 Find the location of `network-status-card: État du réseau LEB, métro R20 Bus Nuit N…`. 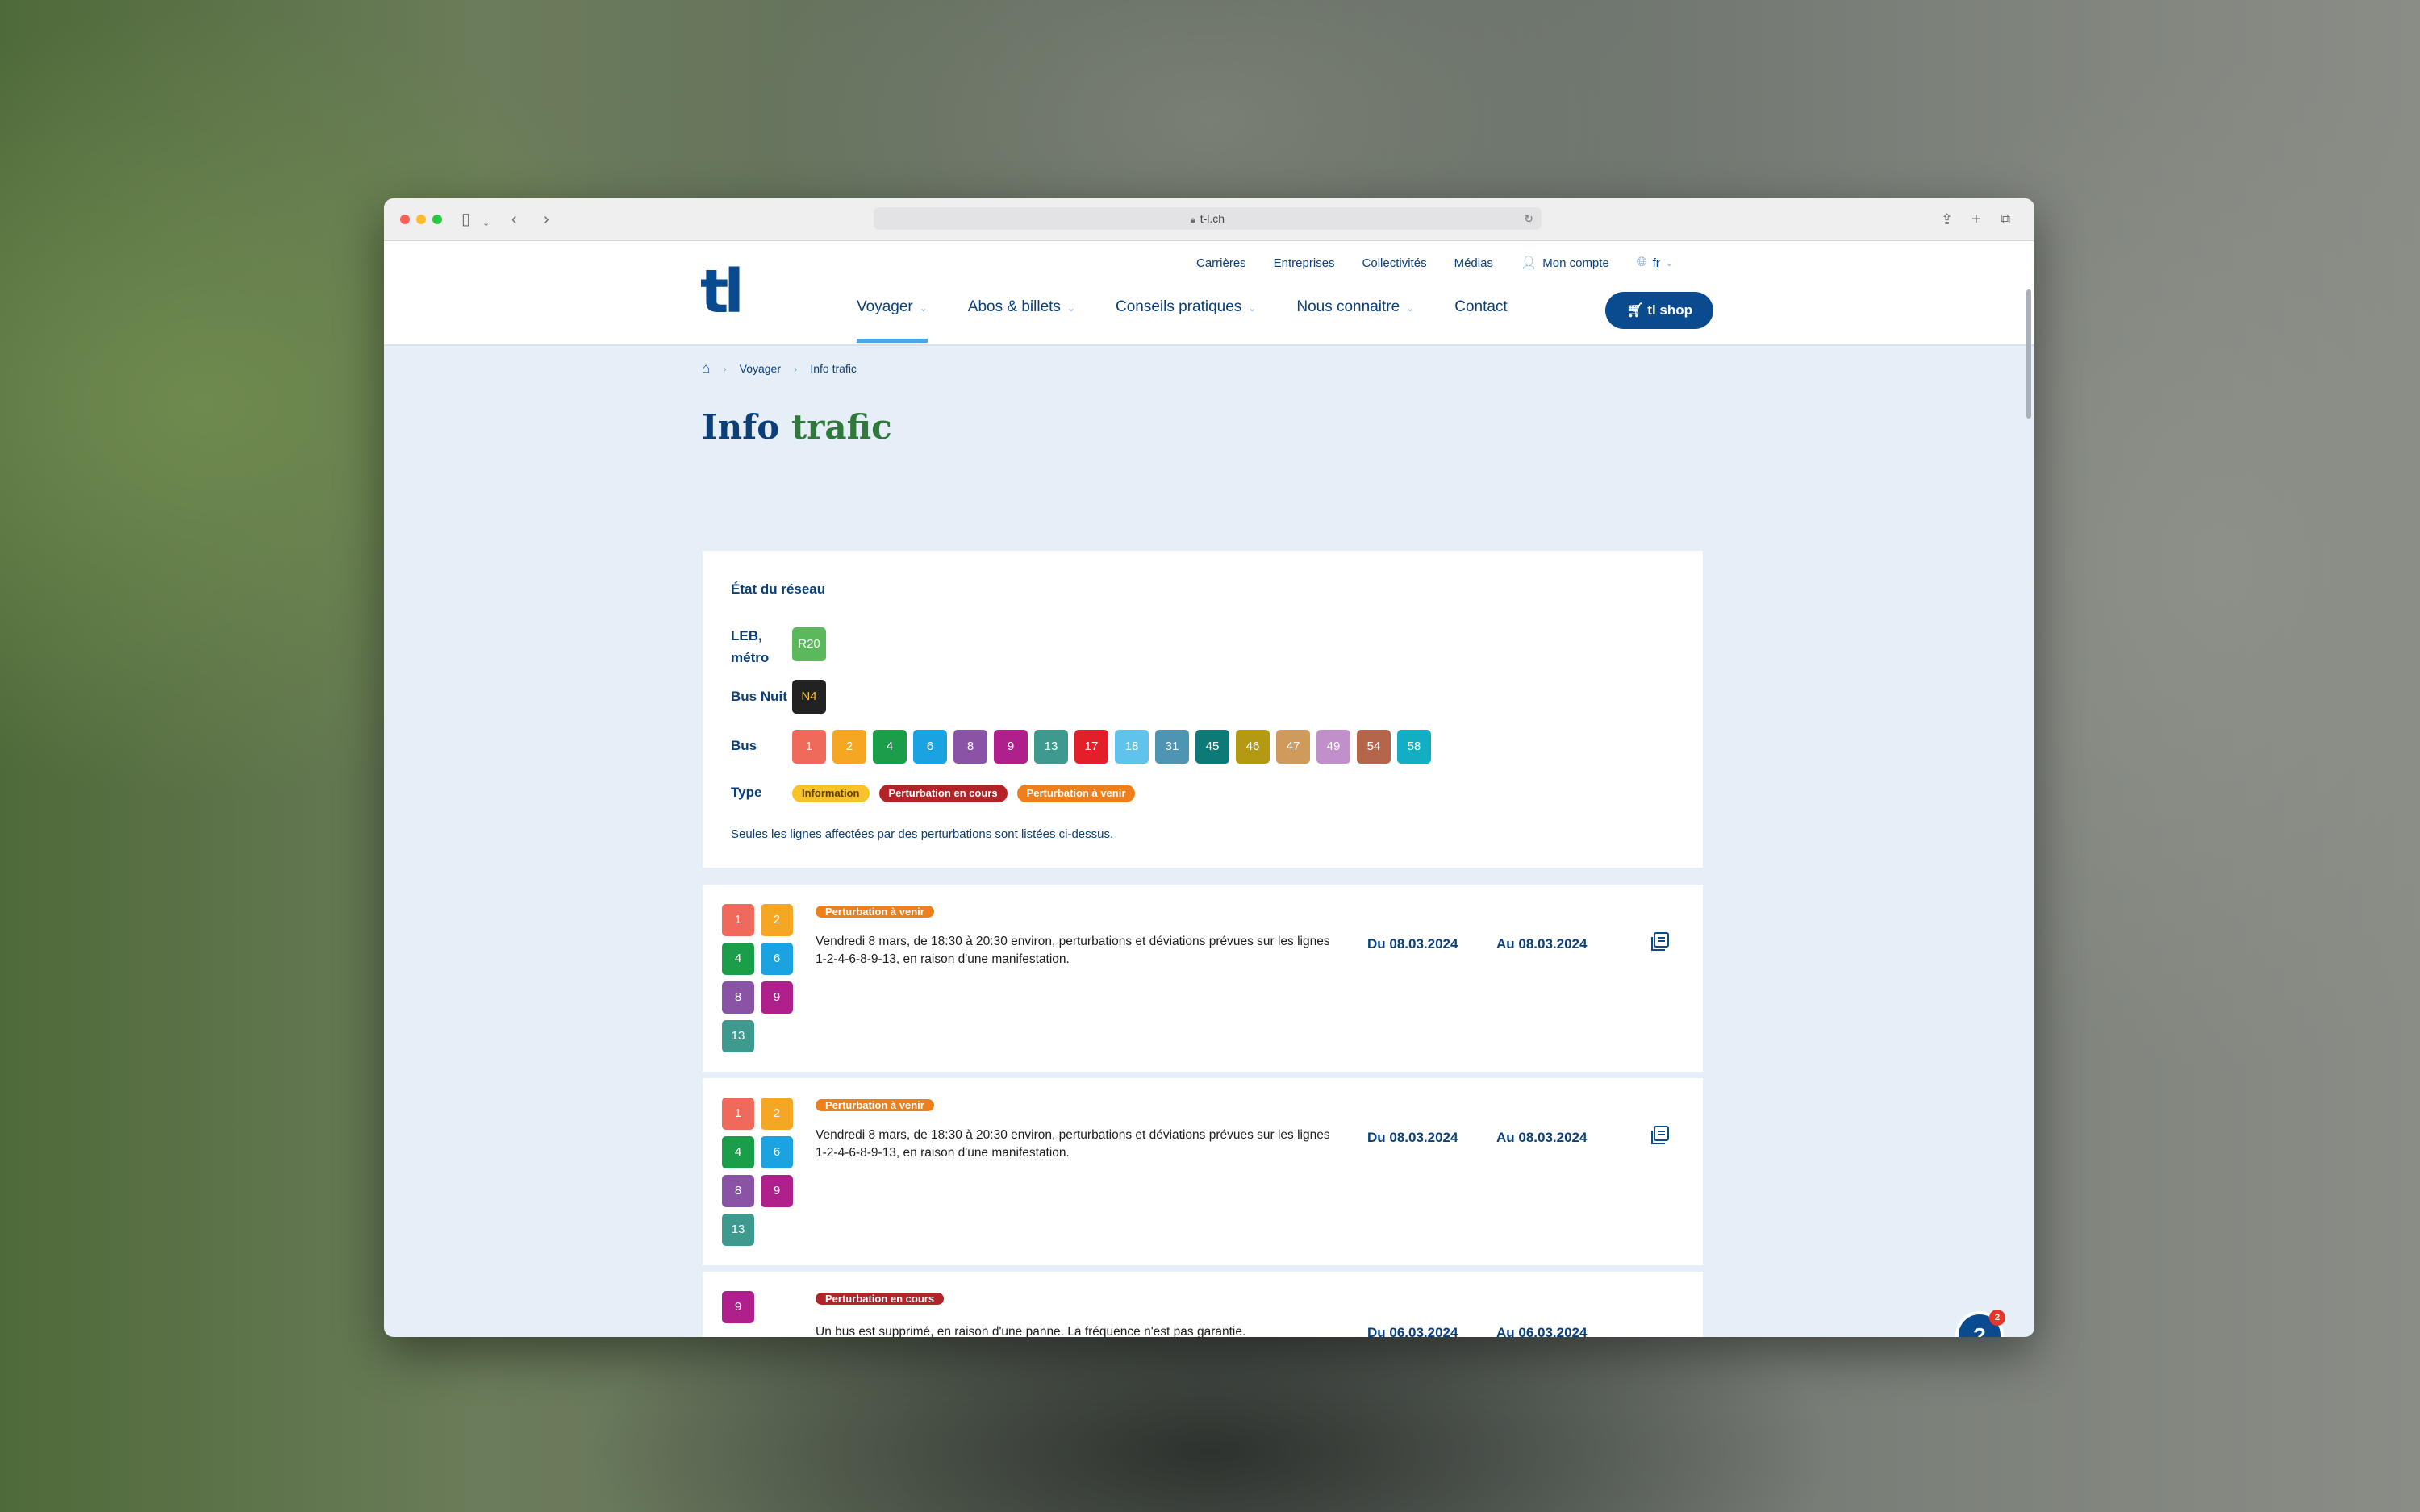

network-status-card: État du réseau LEB, métro R20 Bus Nuit N… is located at coordinates (1203, 709).